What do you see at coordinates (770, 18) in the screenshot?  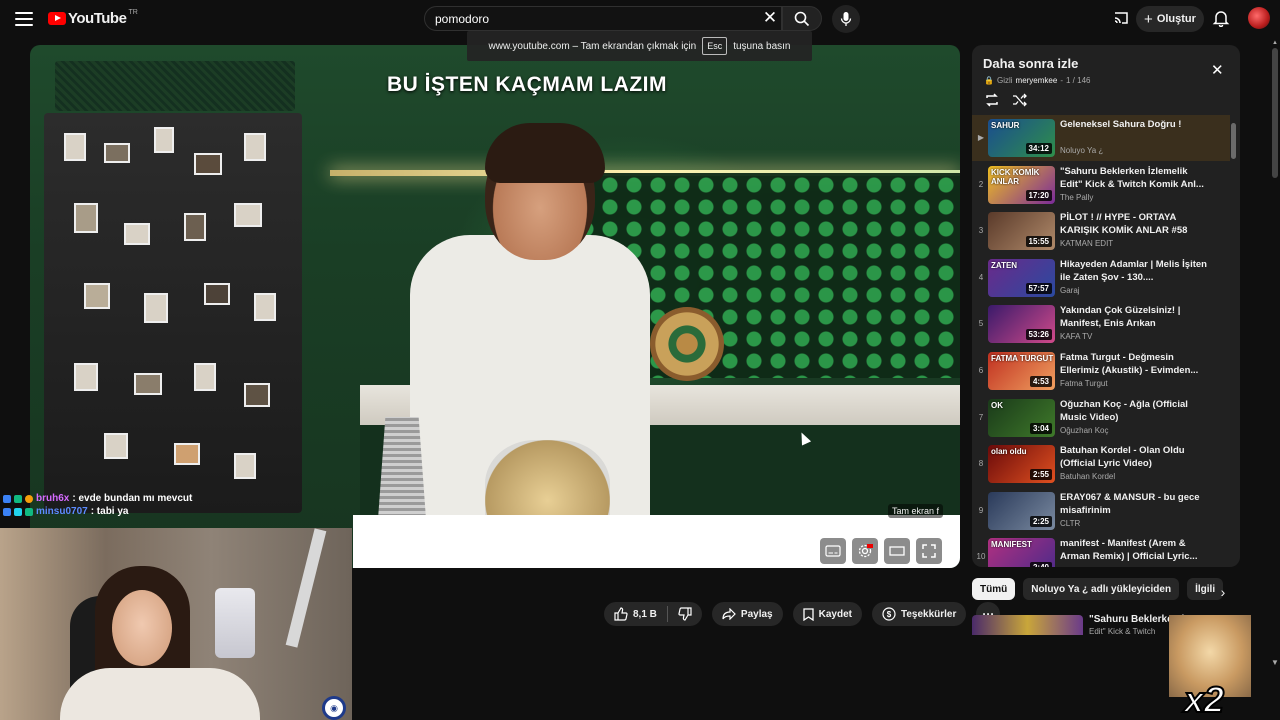 I see `clear-icon: ✕` at bounding box center [770, 18].